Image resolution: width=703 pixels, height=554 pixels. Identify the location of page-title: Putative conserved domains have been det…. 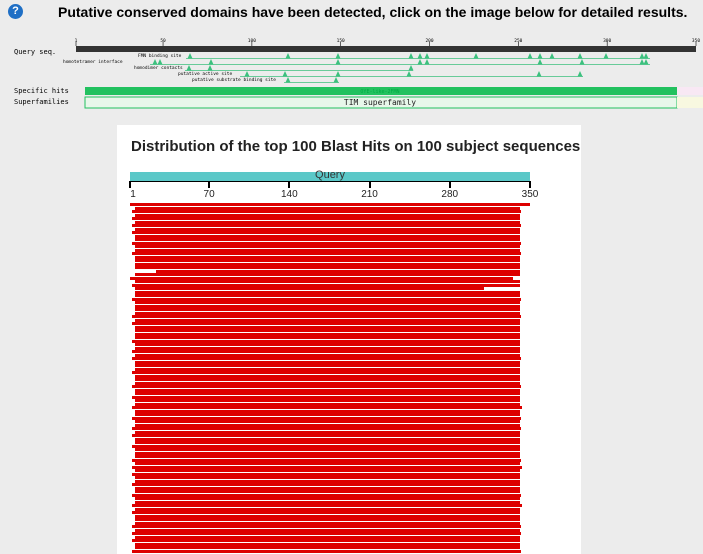
(373, 12).